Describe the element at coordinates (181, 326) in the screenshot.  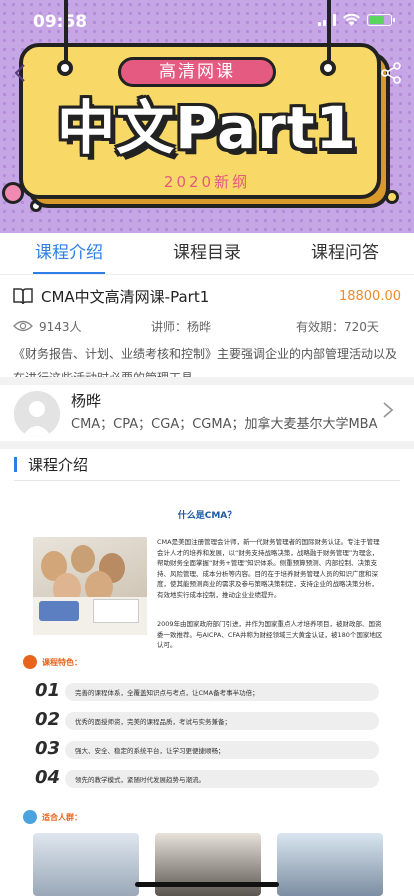
I see `teacher-label: 讲师：杨晔` at that location.